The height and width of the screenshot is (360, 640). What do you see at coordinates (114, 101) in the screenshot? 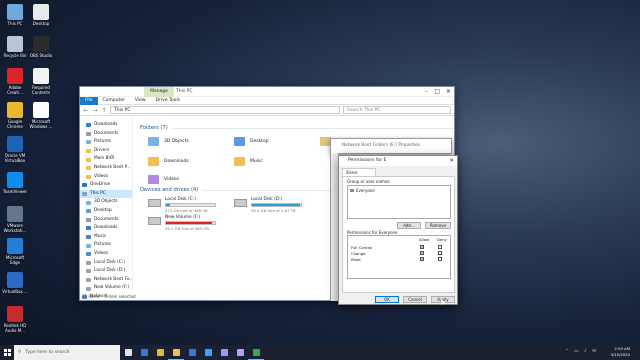
I see `ribbon-tab: Computer` at bounding box center [114, 101].